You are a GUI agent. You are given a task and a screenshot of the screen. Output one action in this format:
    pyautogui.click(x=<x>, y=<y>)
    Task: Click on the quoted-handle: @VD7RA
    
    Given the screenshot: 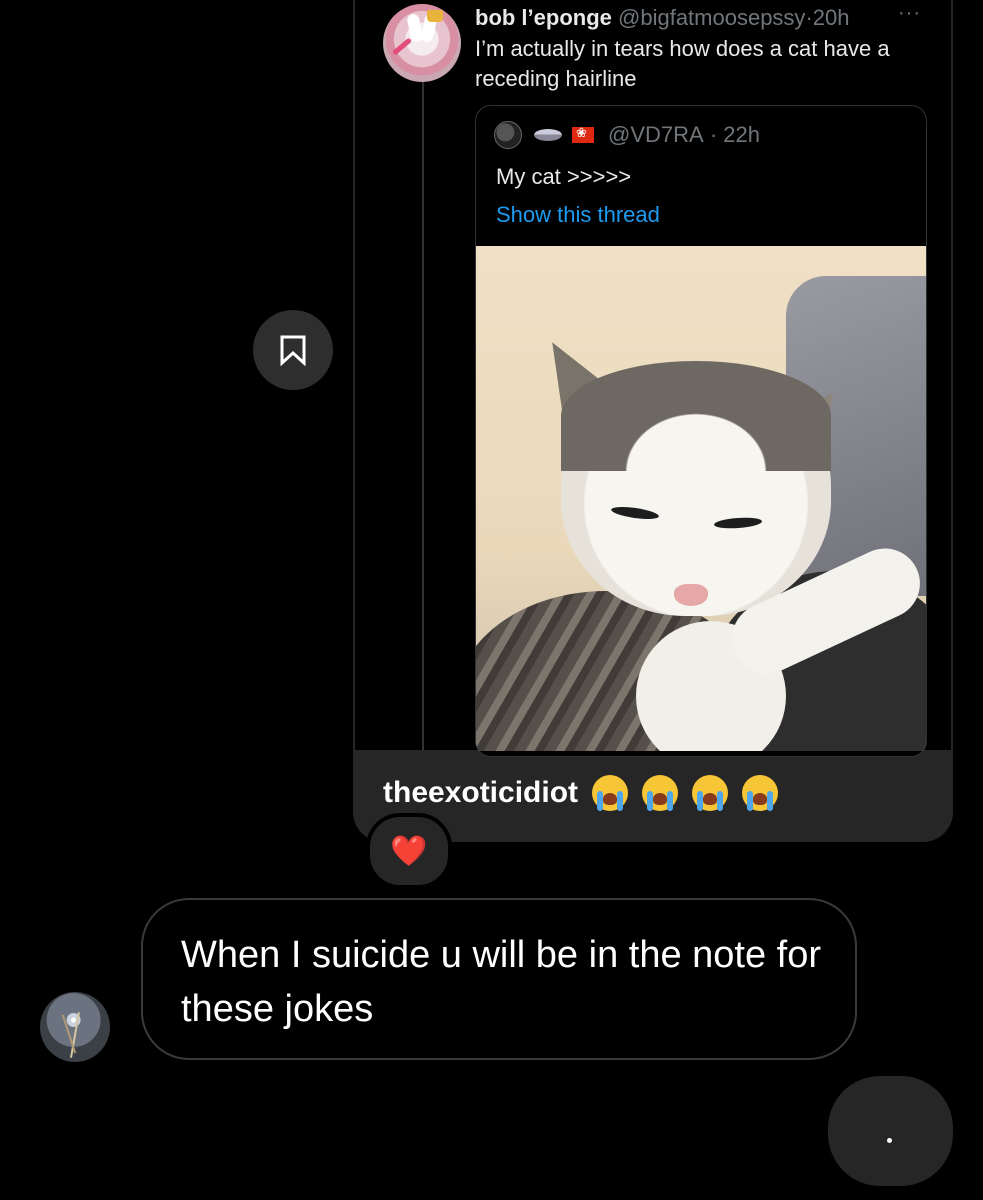 What is the action you would take?
    pyautogui.click(x=656, y=135)
    